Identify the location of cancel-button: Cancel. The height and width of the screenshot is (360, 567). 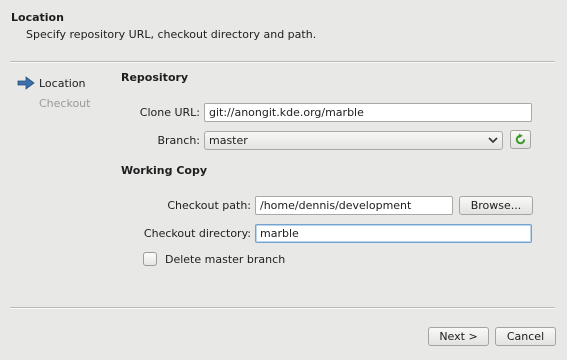
(525, 336).